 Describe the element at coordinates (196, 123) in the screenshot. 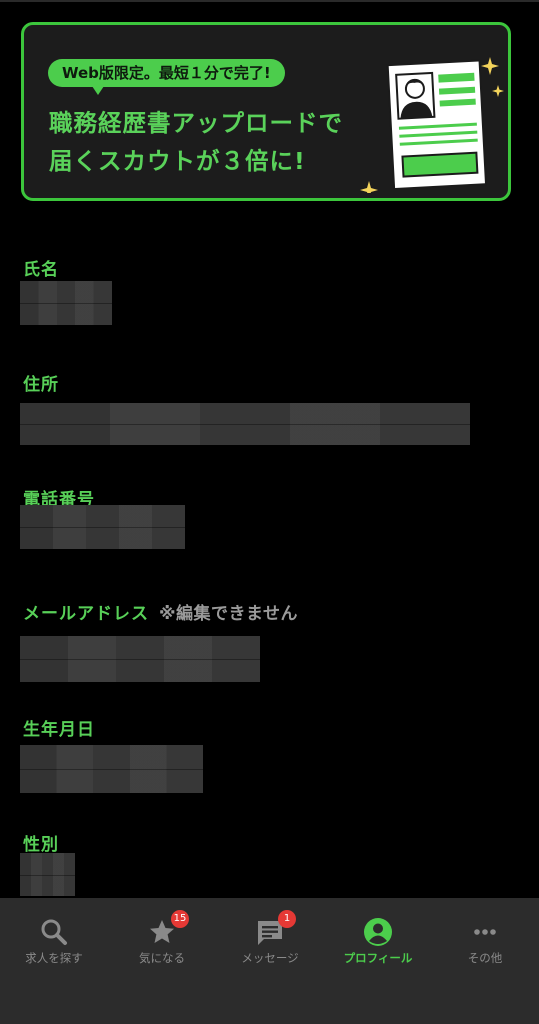

I see `banner-headline-line1: 職務経歴書アップロードで` at that location.